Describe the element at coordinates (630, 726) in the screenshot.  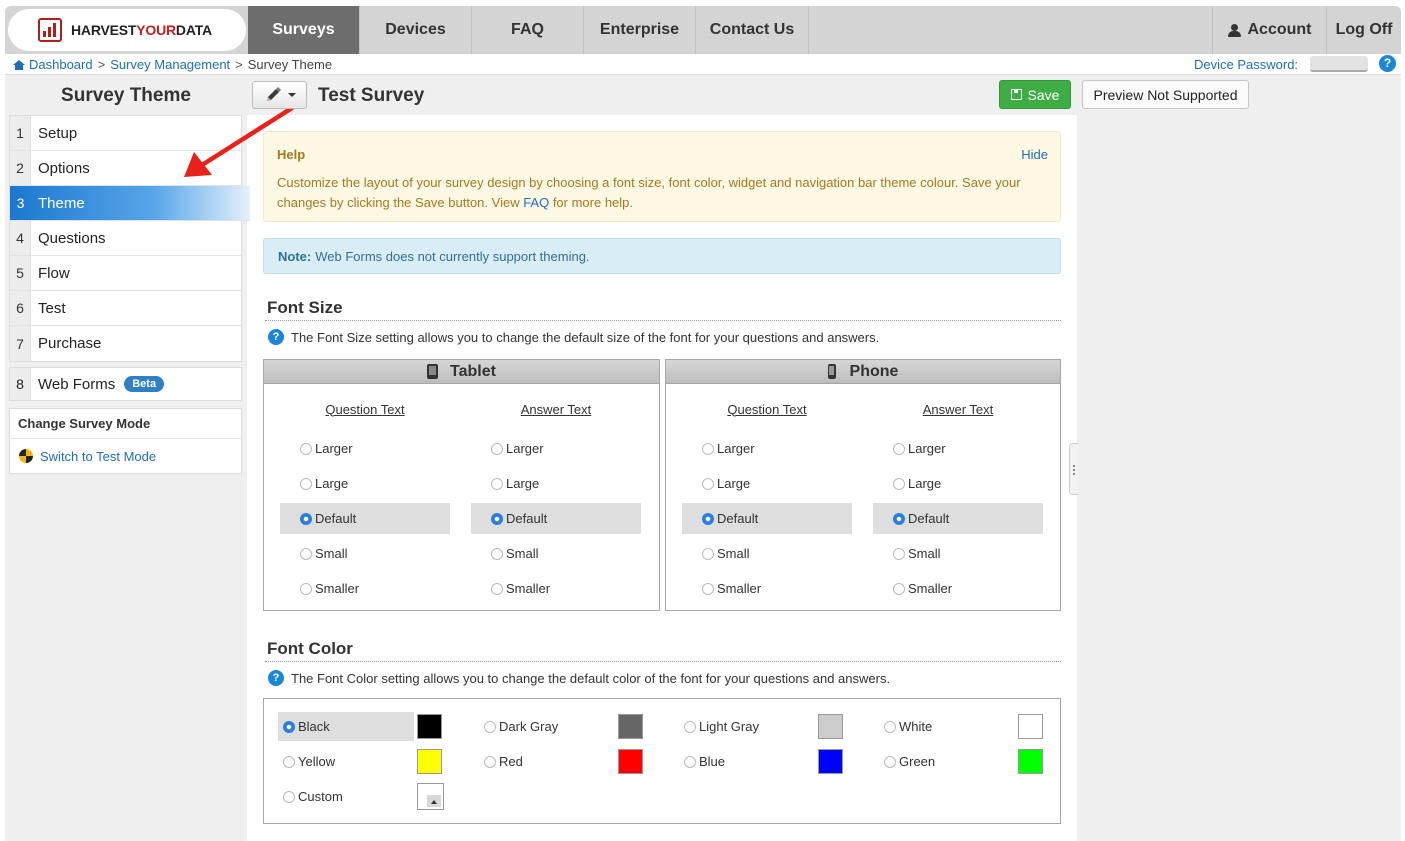
I see `color-swatch-dark-gray` at that location.